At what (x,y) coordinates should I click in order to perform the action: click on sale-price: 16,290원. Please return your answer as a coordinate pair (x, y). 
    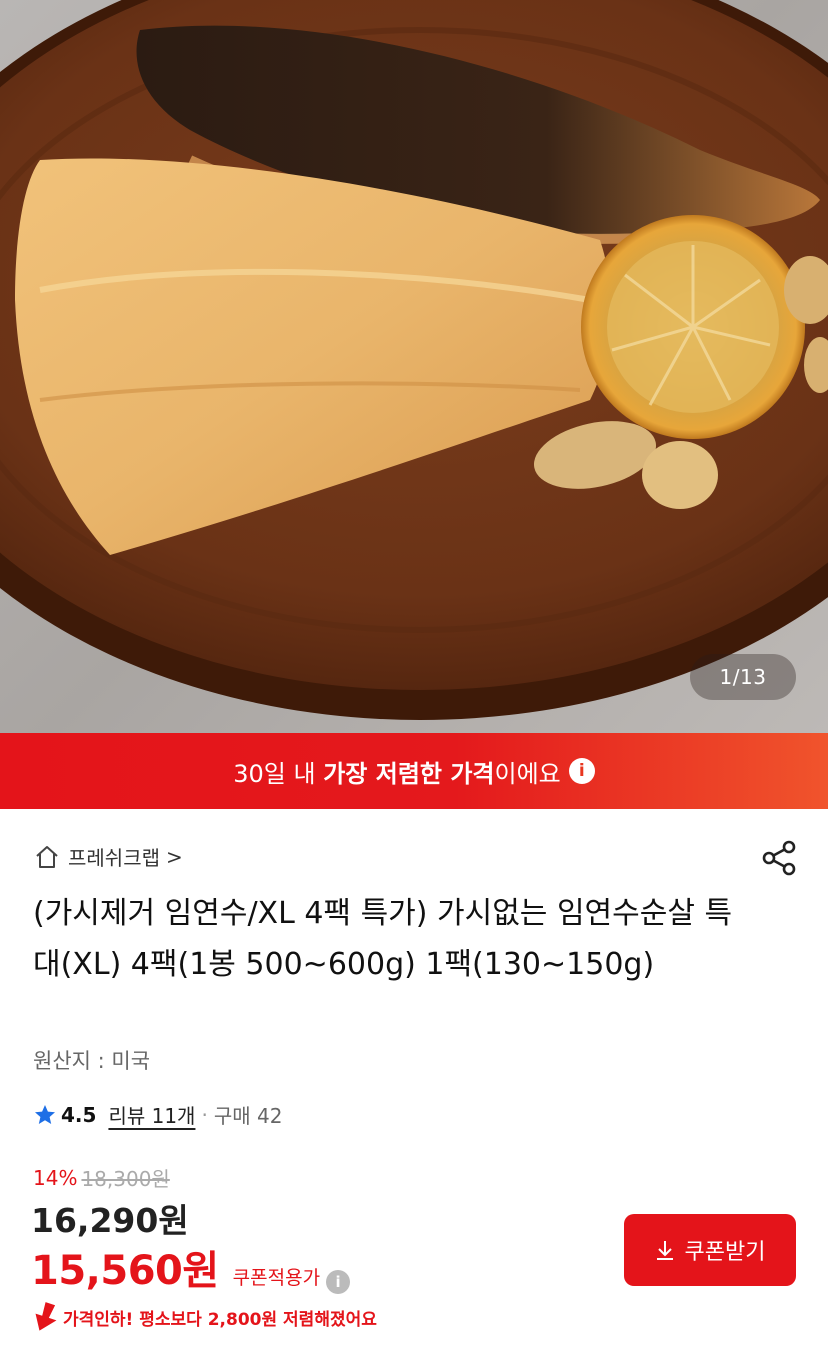
    Looking at the image, I should click on (110, 1220).